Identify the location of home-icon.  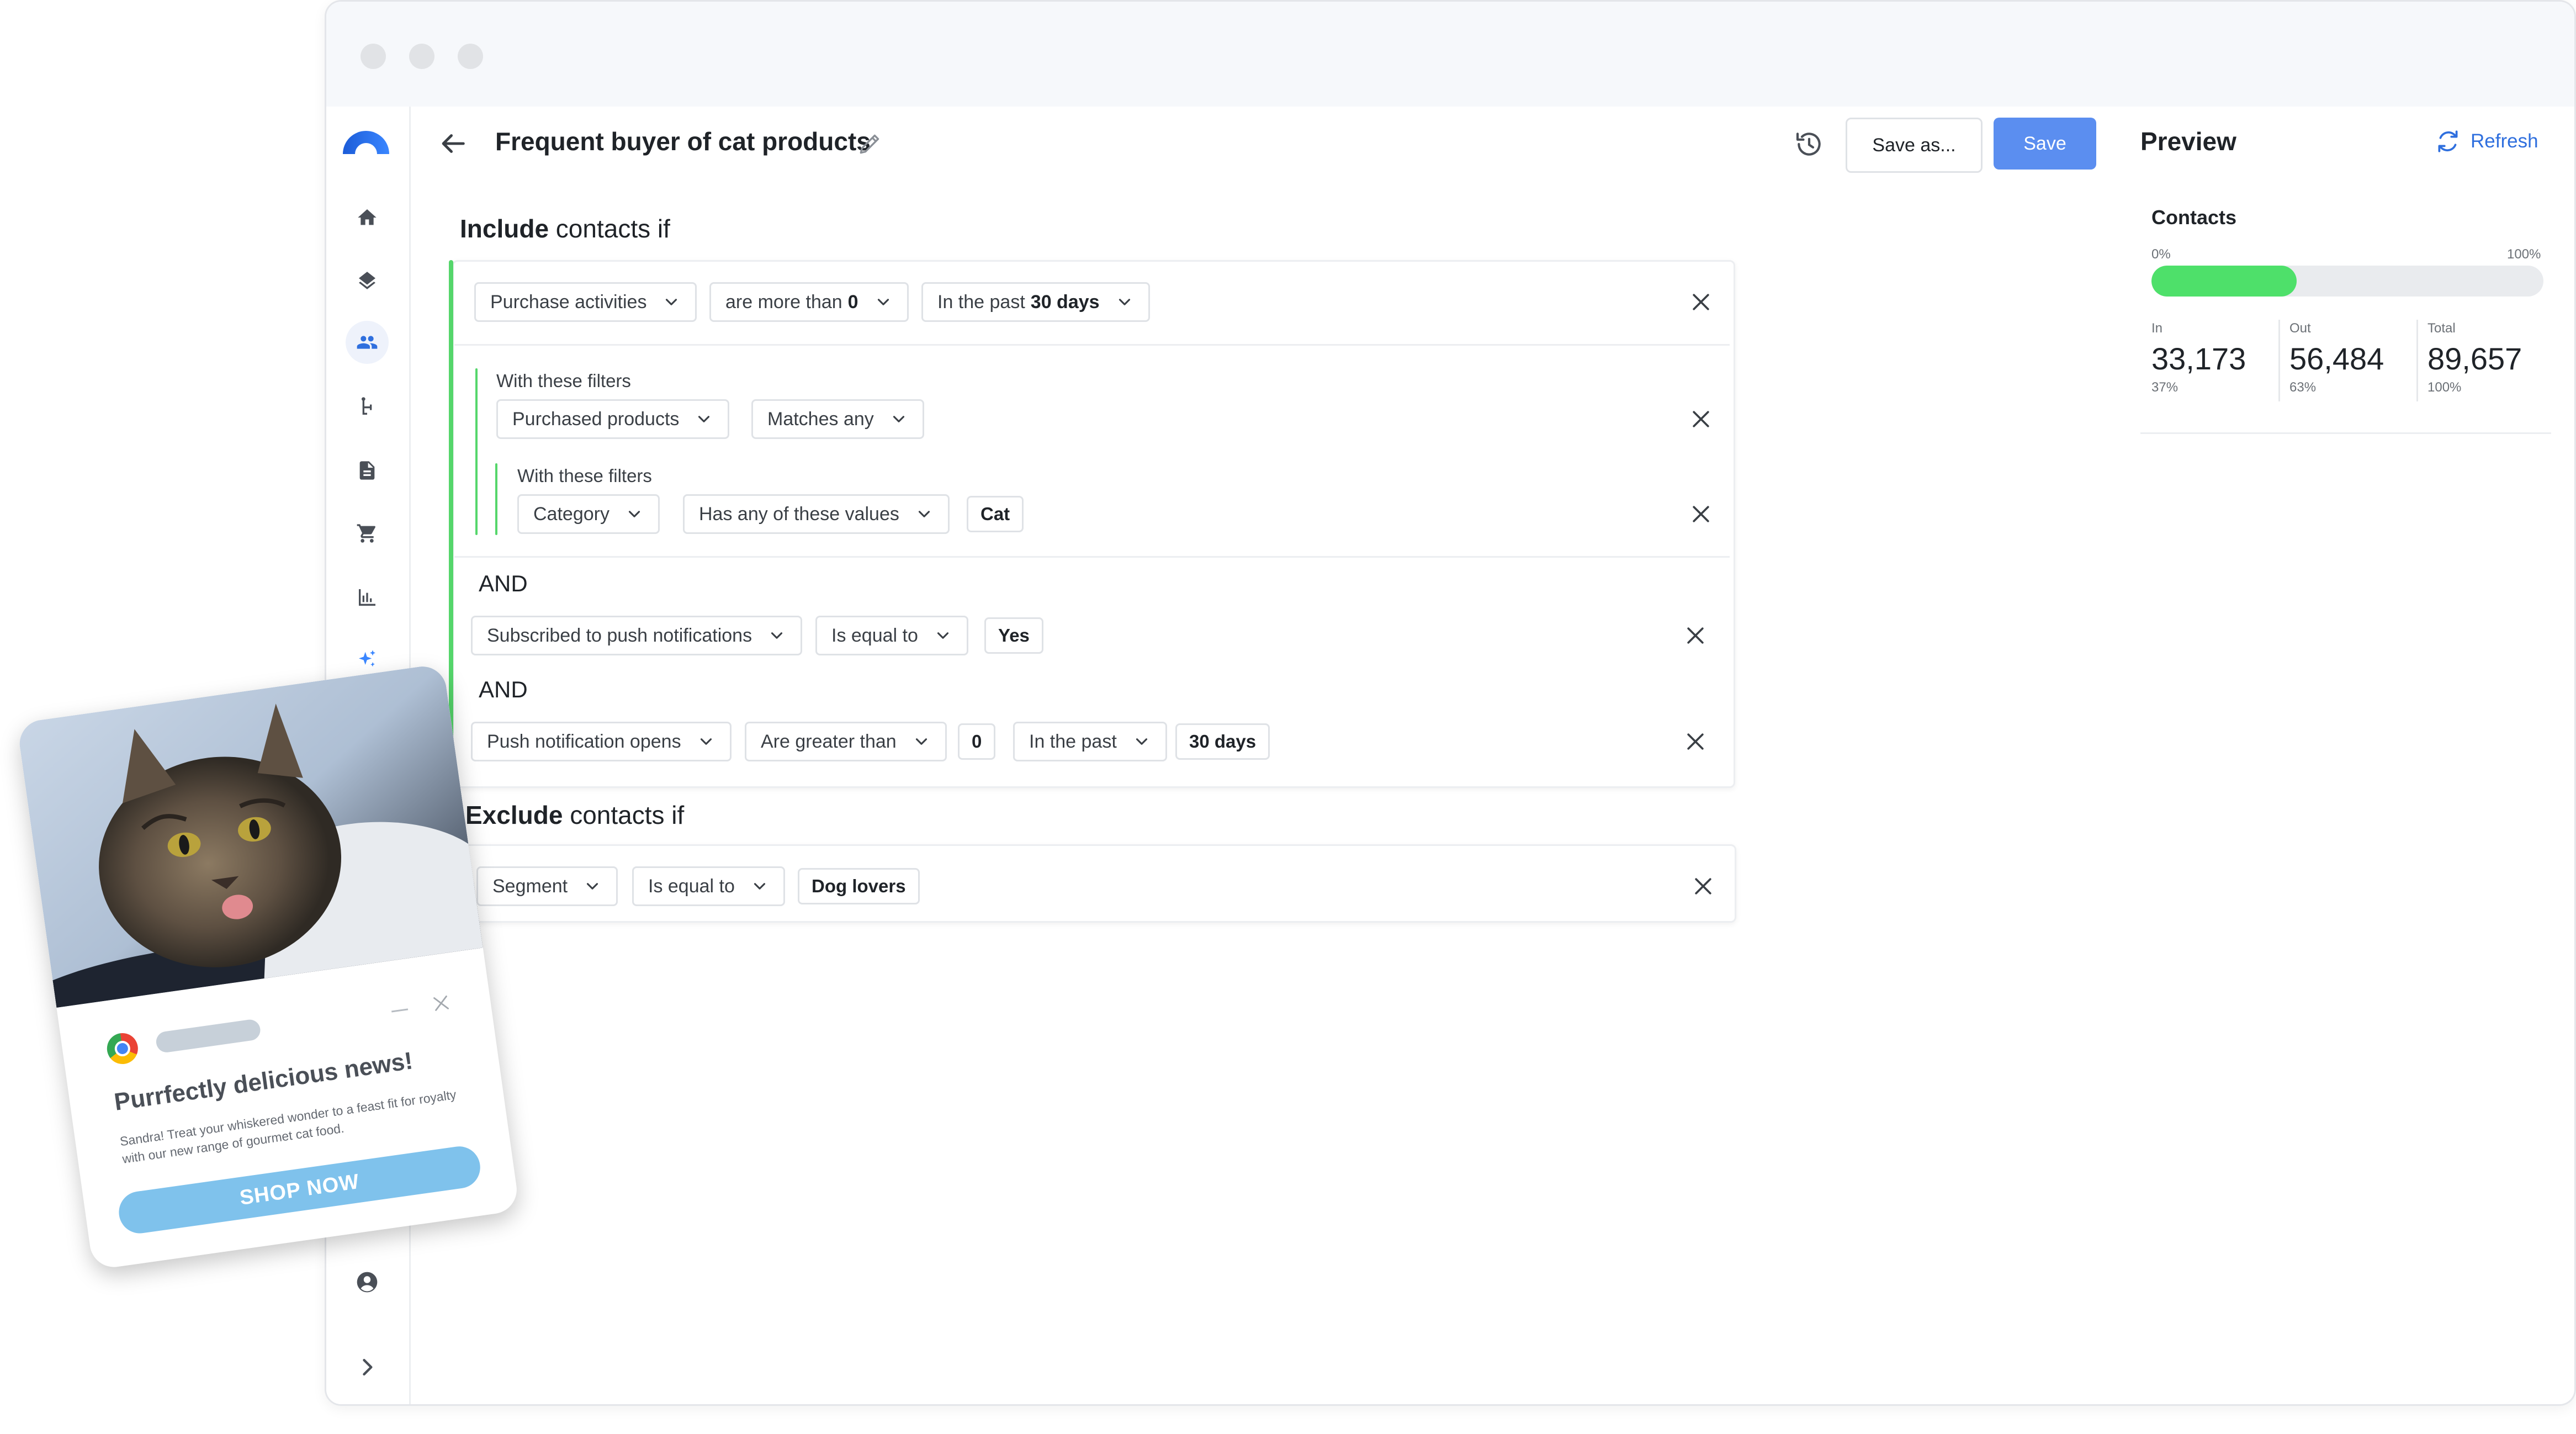
(367, 217).